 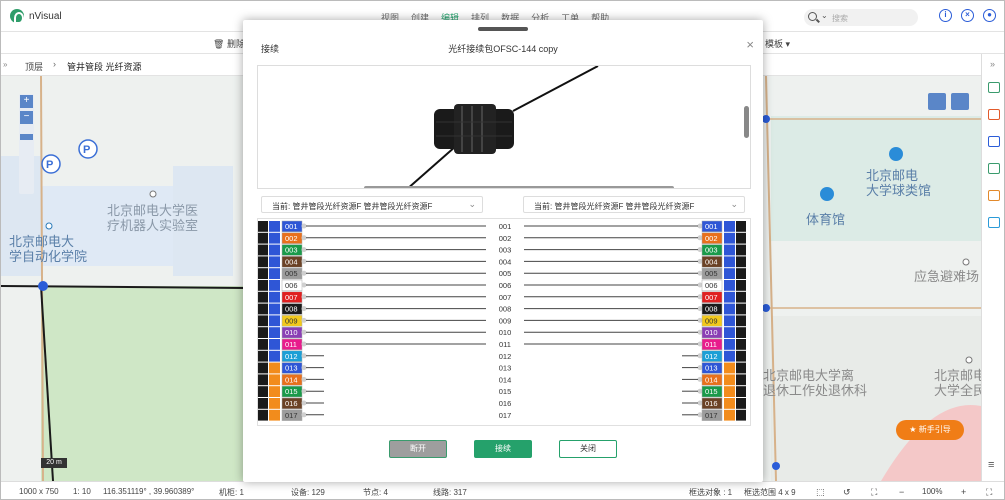 I want to click on preview-vertical-scrollbar, so click(x=746, y=122).